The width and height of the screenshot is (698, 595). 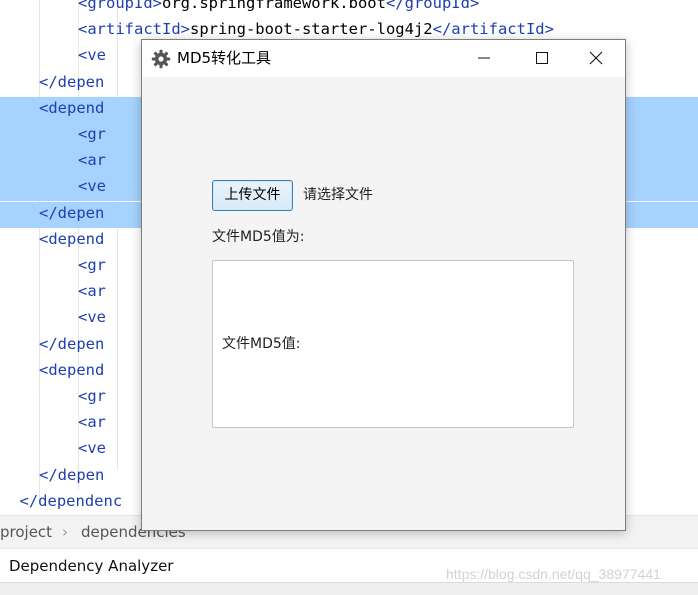 I want to click on xml-tag: <artifactId>, so click(x=134, y=29).